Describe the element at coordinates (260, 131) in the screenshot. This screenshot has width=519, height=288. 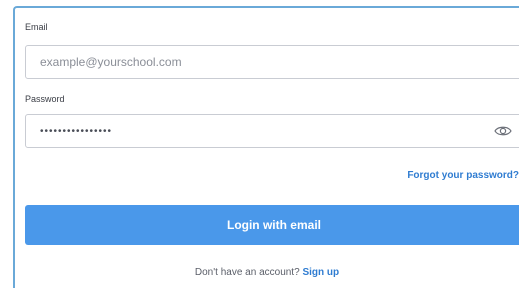
I see `password-field` at that location.